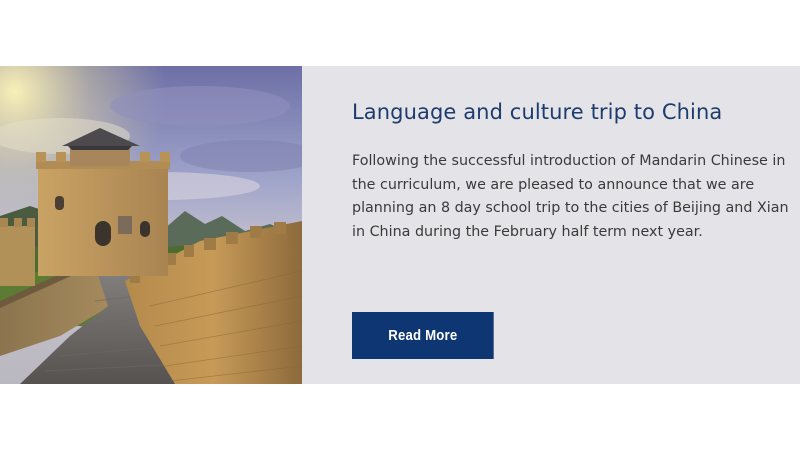 This screenshot has width=800, height=450. What do you see at coordinates (423, 335) in the screenshot?
I see `read-more-button: Read More` at bounding box center [423, 335].